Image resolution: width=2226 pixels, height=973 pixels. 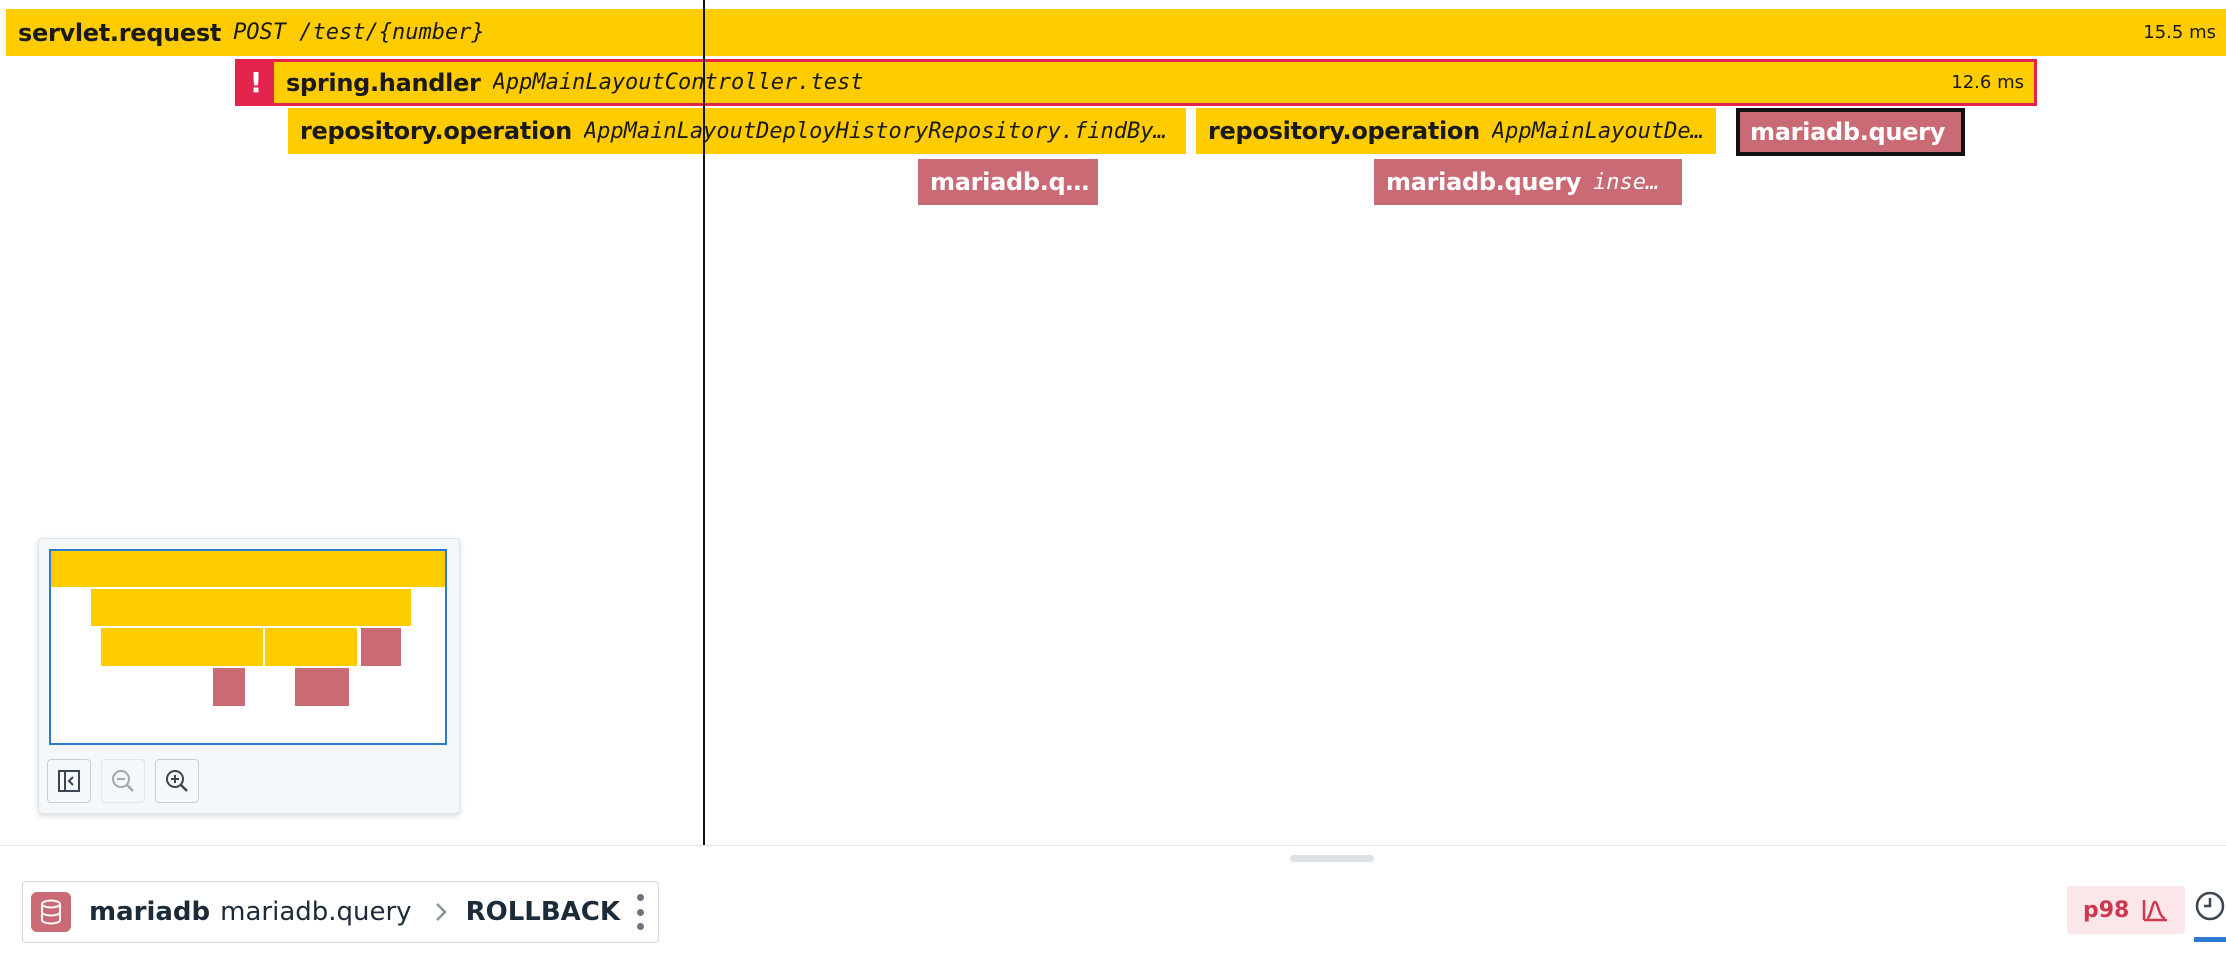 I want to click on minimap-controls, so click(x=123, y=781).